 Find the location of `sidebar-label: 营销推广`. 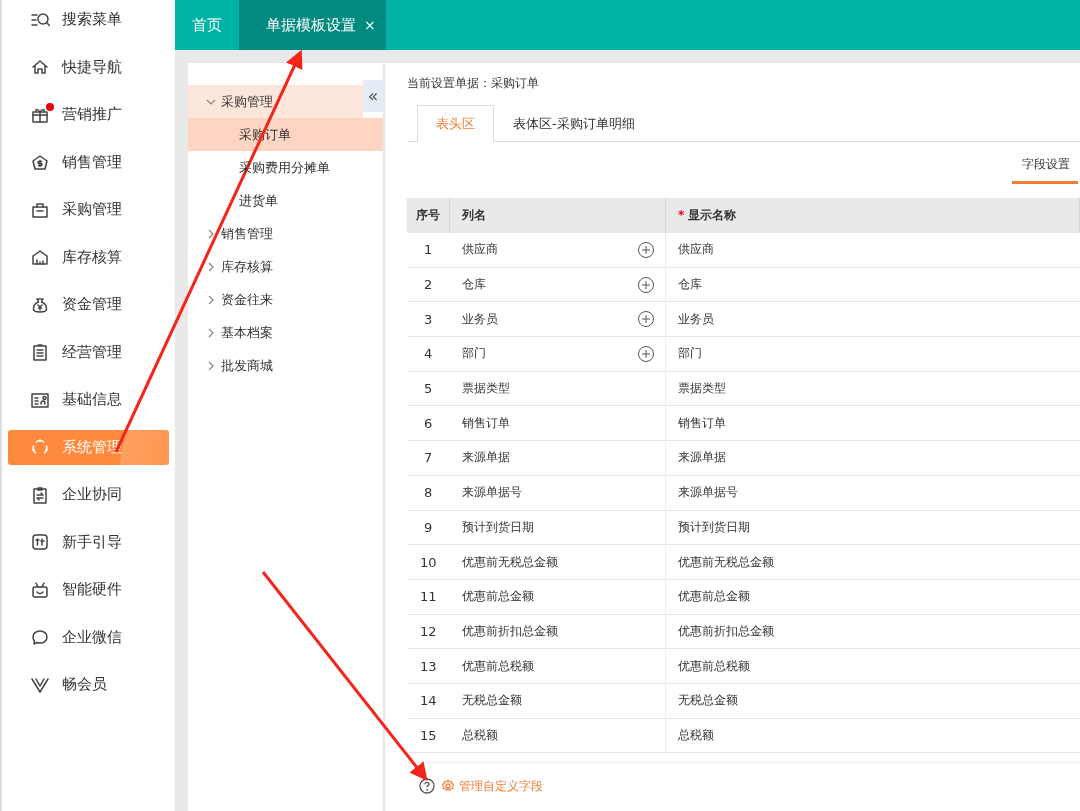

sidebar-label: 营销推广 is located at coordinates (92, 114).